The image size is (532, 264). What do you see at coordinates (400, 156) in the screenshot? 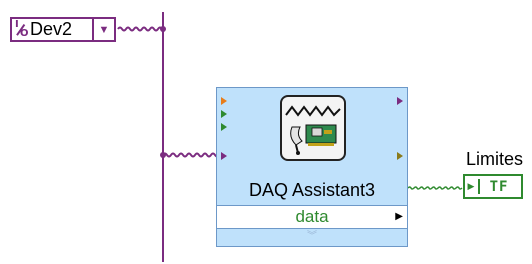
I see `output-terminal-olive` at bounding box center [400, 156].